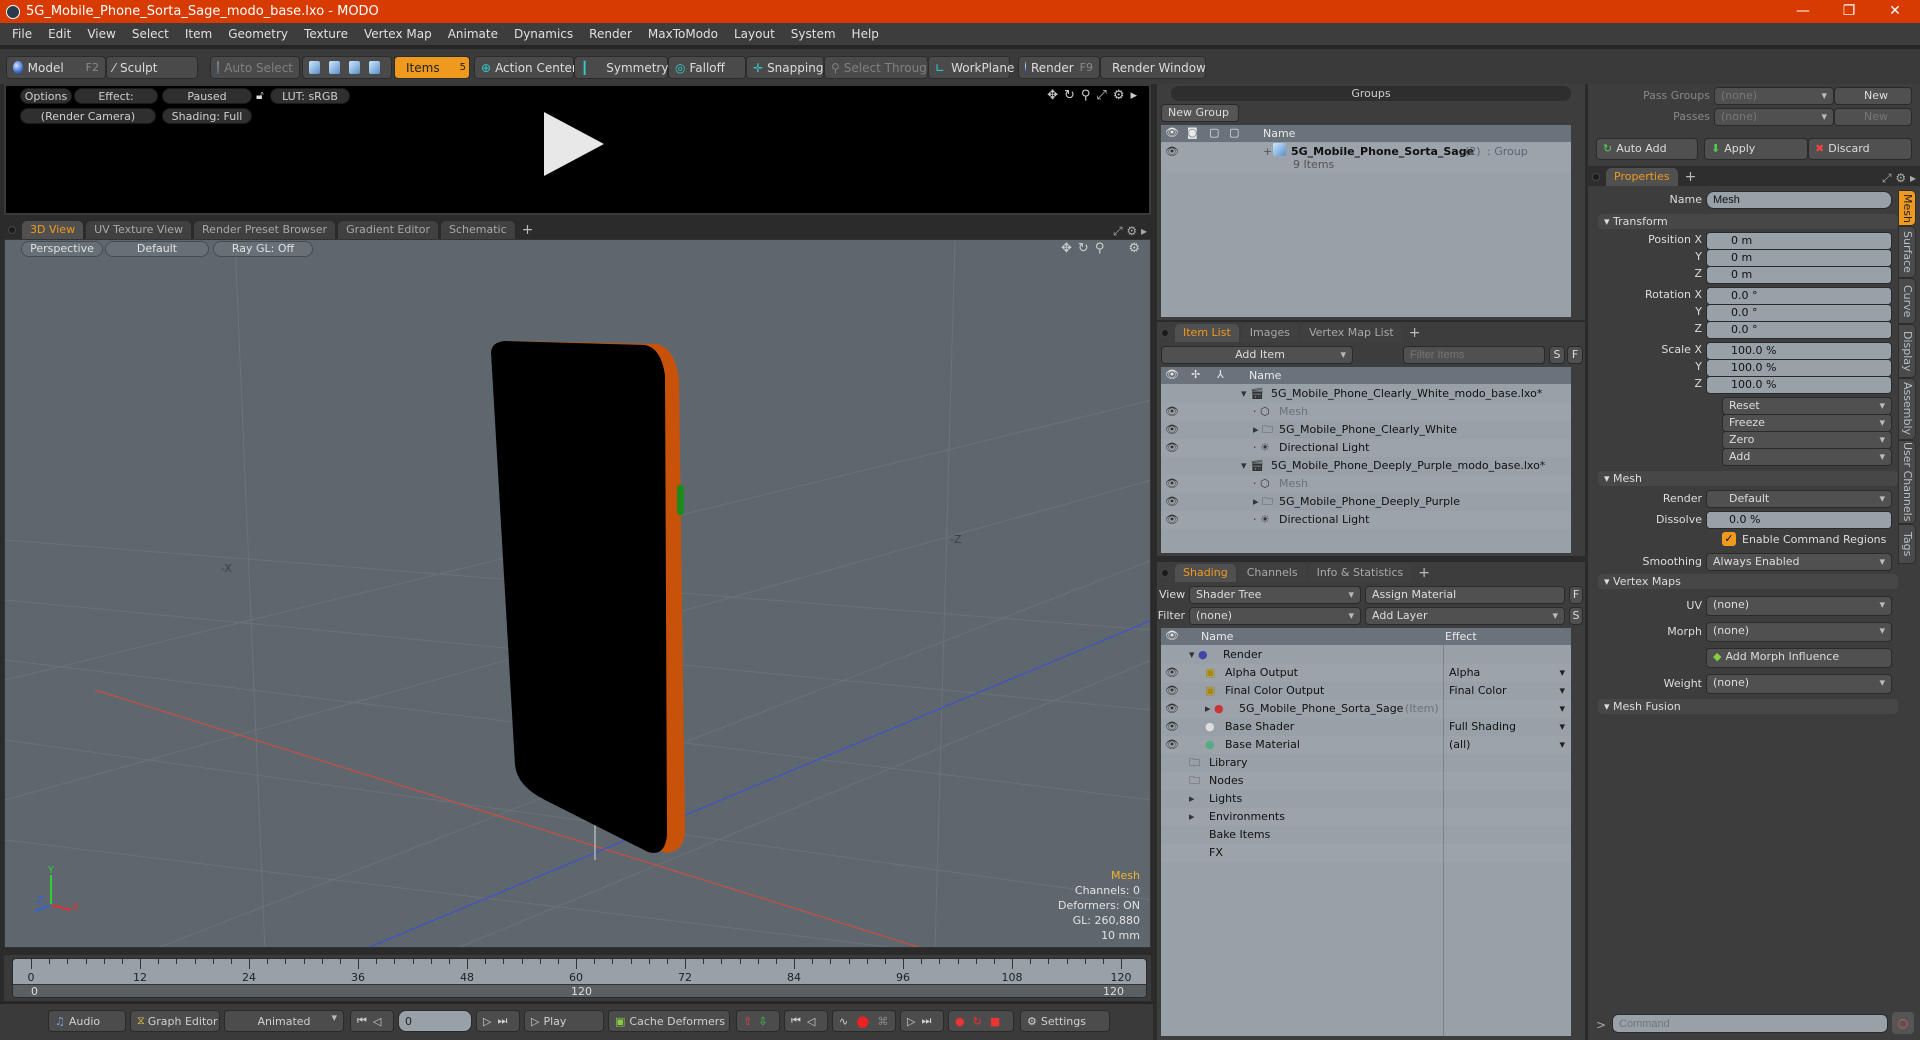  I want to click on restore-button: ❐, so click(1849, 11).